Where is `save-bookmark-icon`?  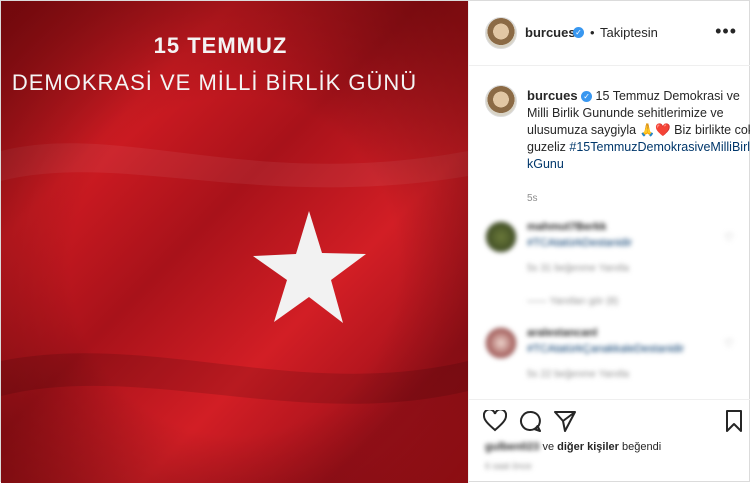 save-bookmark-icon is located at coordinates (734, 421).